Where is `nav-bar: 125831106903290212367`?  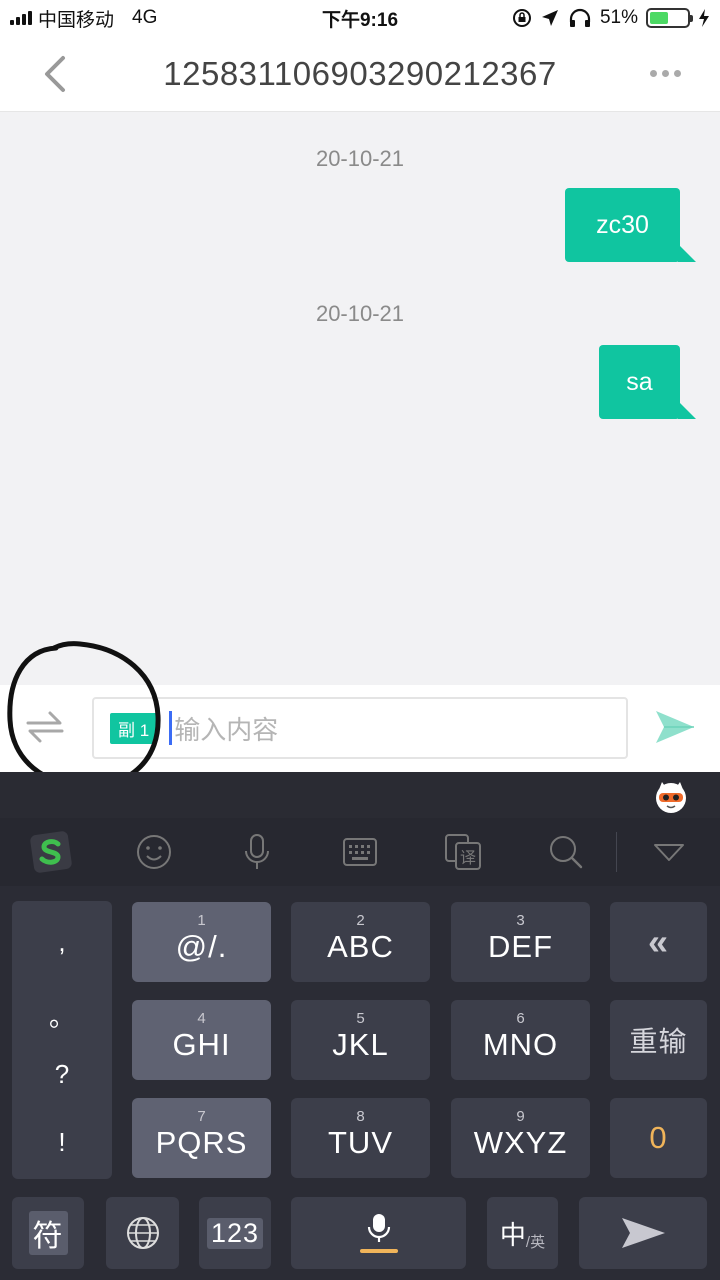
nav-bar: 125831106903290212367 is located at coordinates (360, 74).